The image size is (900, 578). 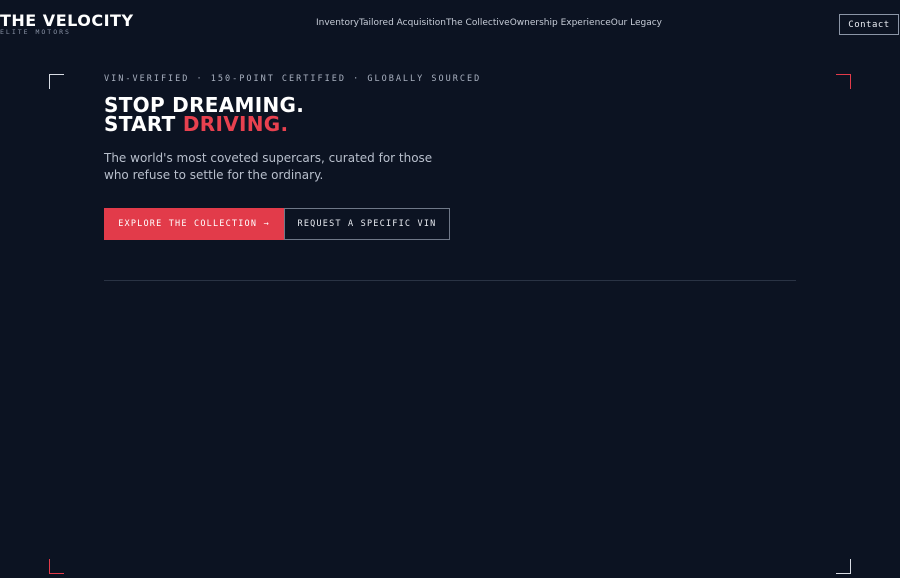 What do you see at coordinates (402, 23) in the screenshot?
I see `nav-link-tailored-acquisition: Tailored Acquisition` at bounding box center [402, 23].